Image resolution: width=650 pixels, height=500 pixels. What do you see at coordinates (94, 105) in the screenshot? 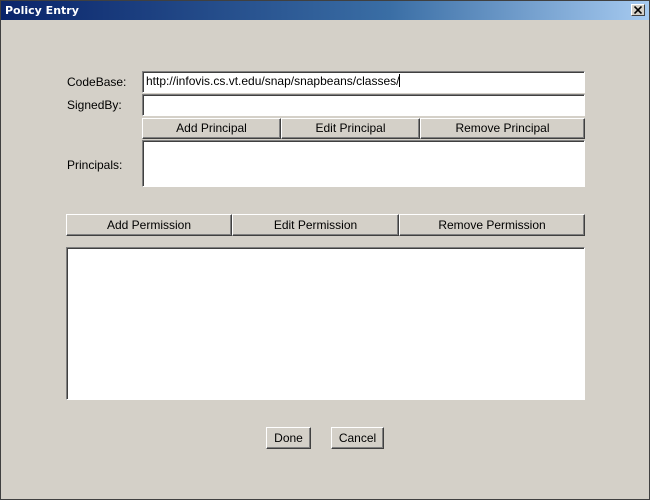
I see `signedby-label: SignedBy:` at bounding box center [94, 105].